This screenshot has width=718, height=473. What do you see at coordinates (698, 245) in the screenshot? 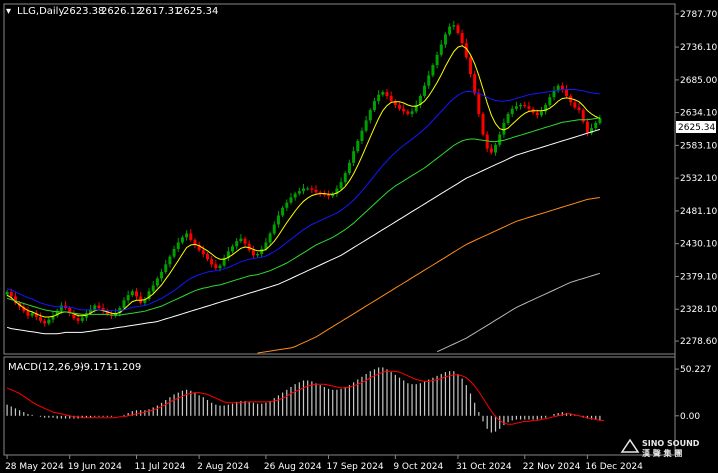
I see `price-tick-label: 2430.10` at bounding box center [698, 245].